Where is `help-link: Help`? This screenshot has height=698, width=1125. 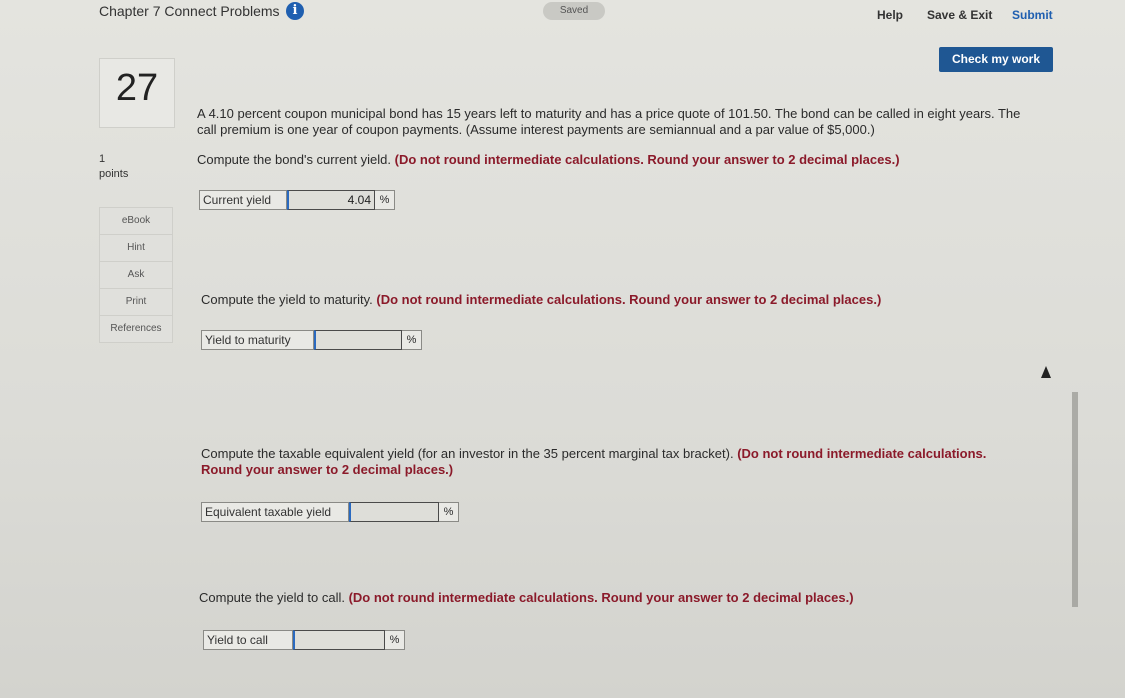
help-link: Help is located at coordinates (890, 15).